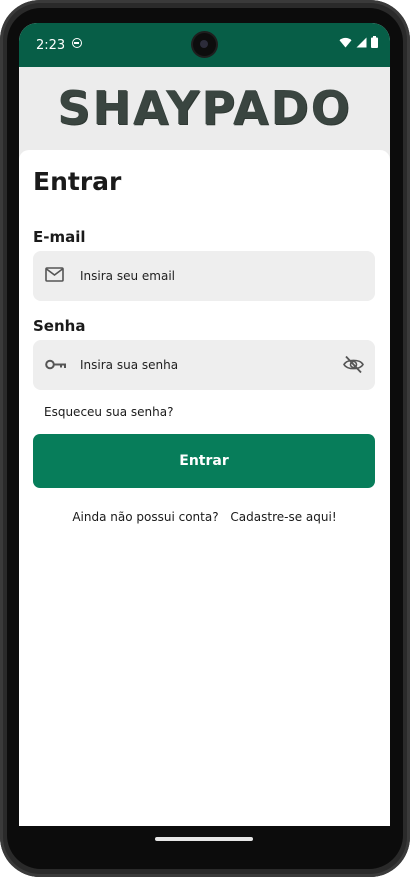 The width and height of the screenshot is (410, 877). Describe the element at coordinates (55, 364) in the screenshot. I see `key-icon` at that location.